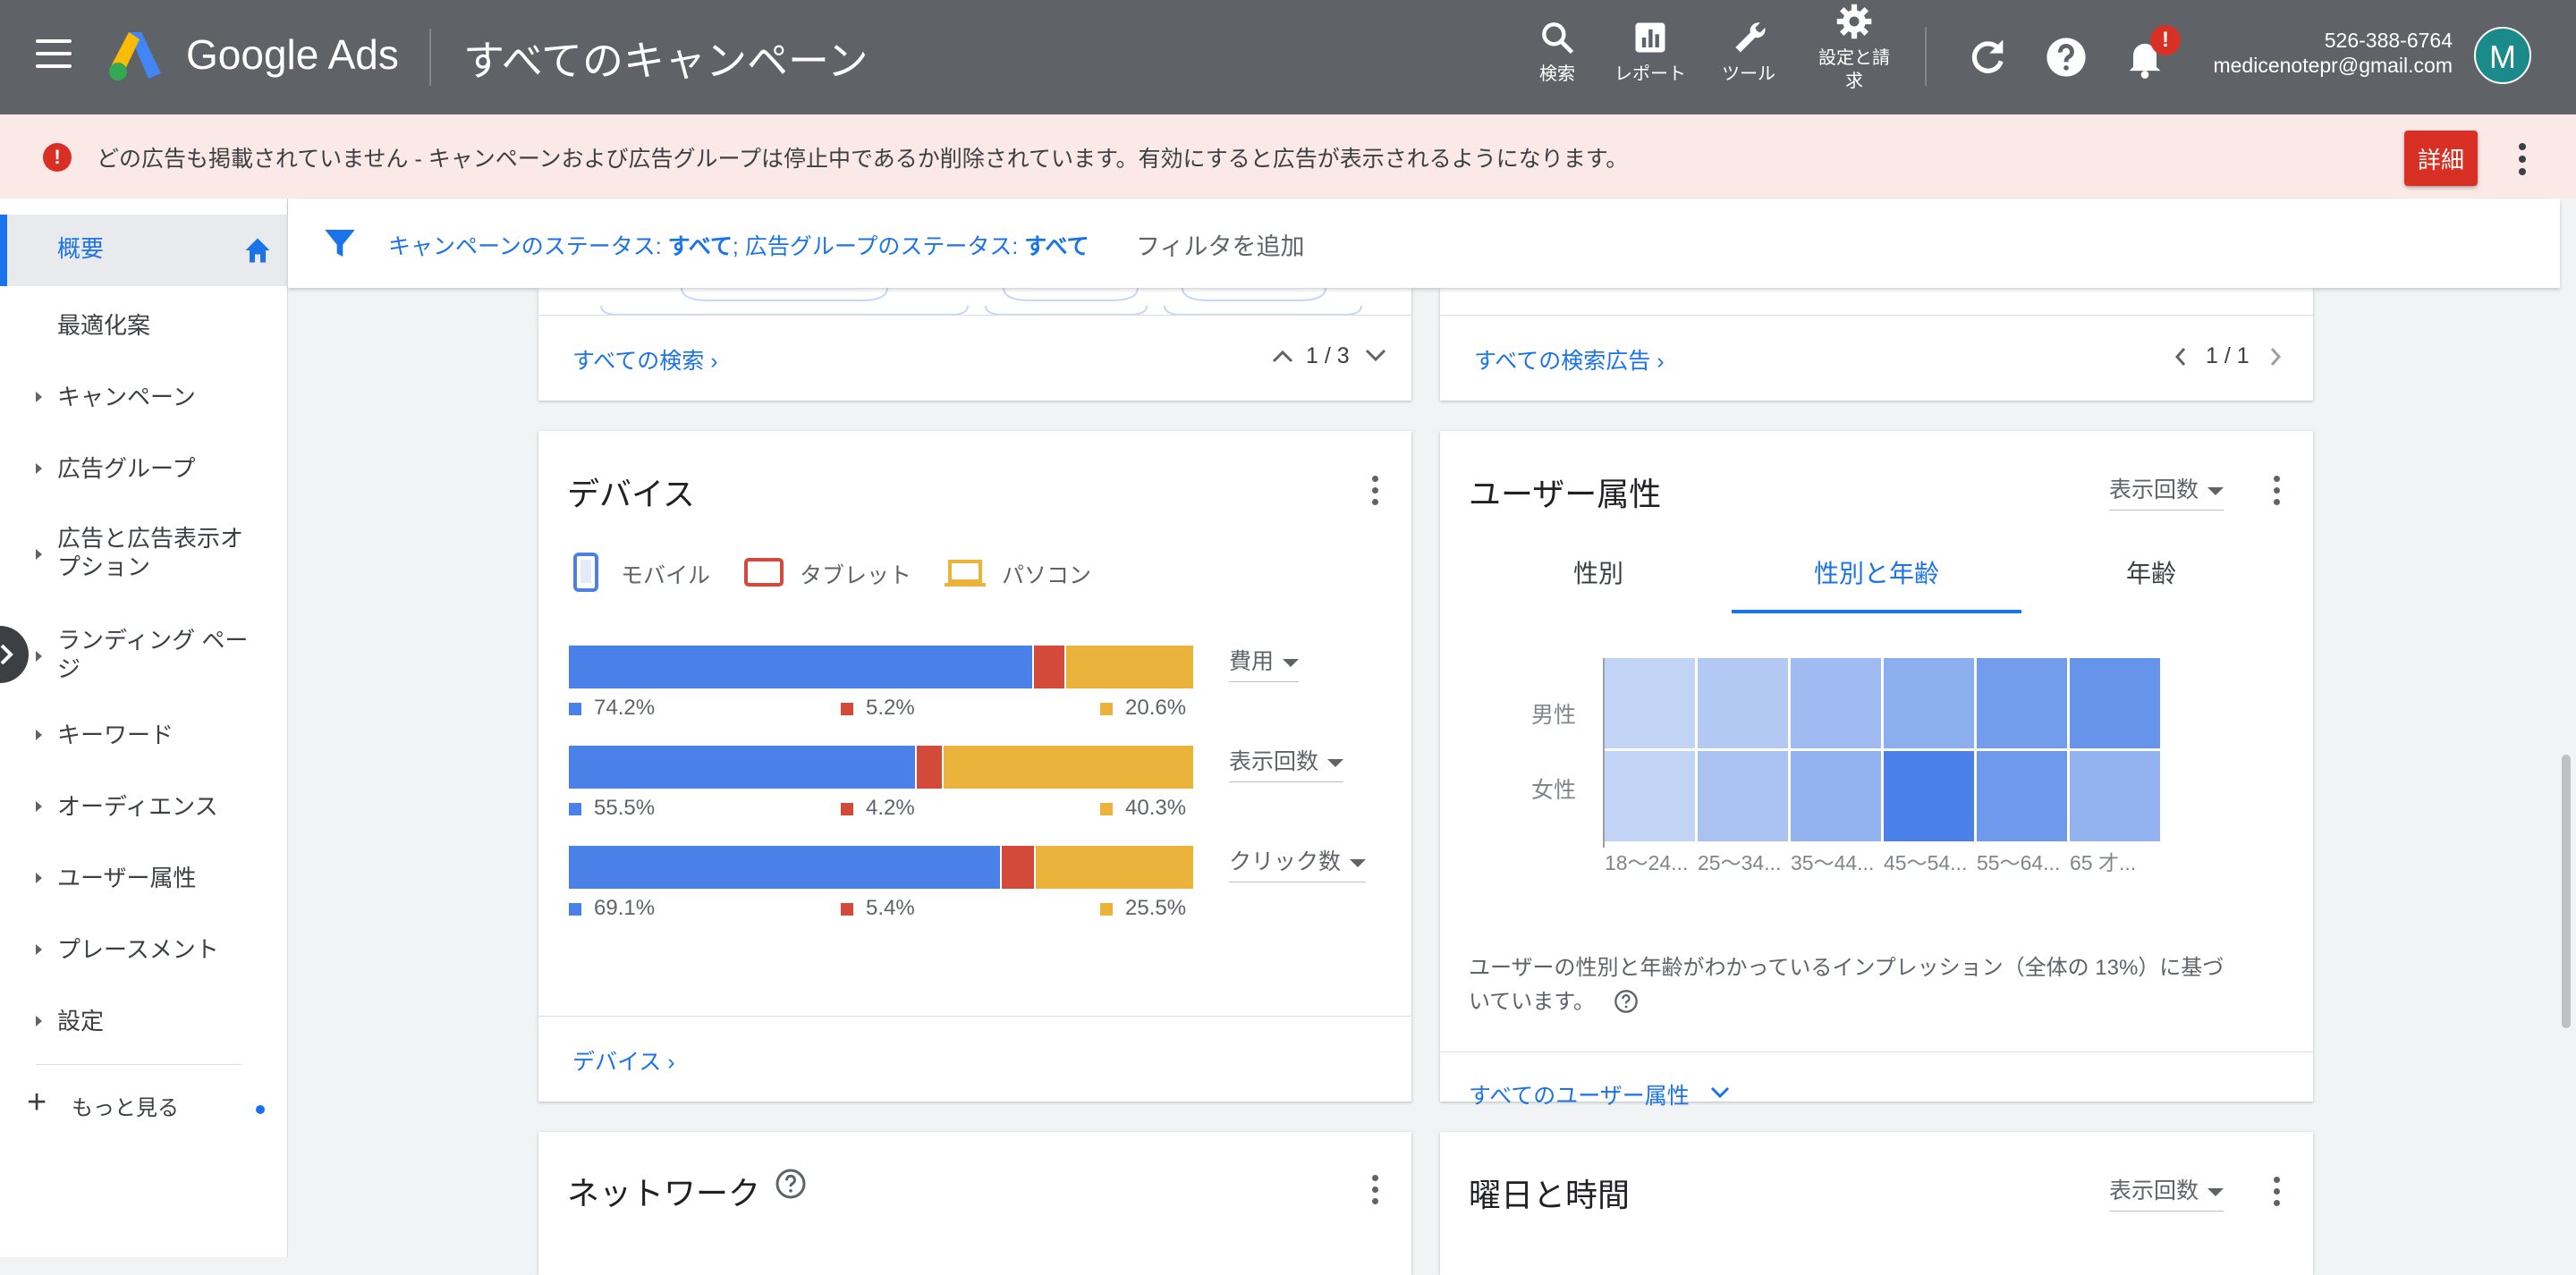 This screenshot has height=1275, width=2576. Describe the element at coordinates (856, 575) in the screenshot. I see `legend-tablet-label: タブレット` at that location.